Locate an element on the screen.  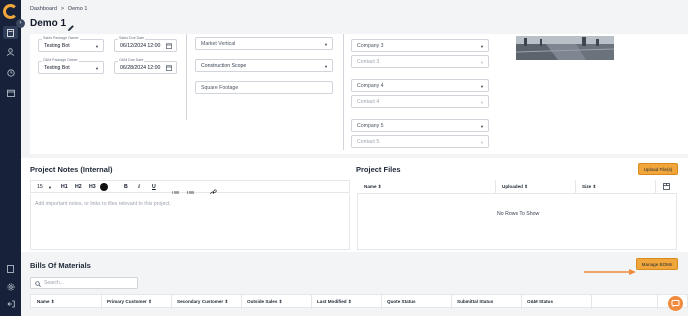
h3-button: H3 is located at coordinates (92, 187).